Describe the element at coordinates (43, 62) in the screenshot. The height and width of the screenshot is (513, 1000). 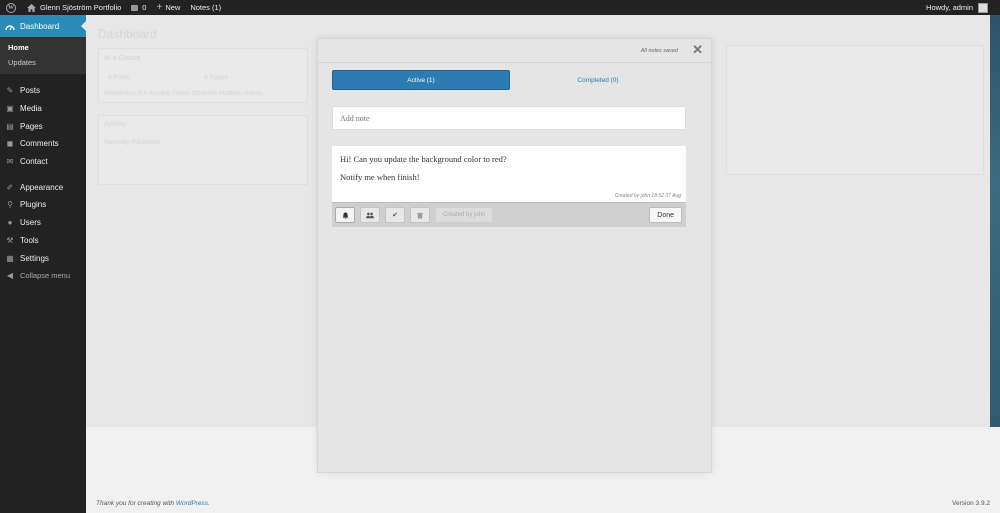
I see `submenu-item-updates: Updates` at that location.